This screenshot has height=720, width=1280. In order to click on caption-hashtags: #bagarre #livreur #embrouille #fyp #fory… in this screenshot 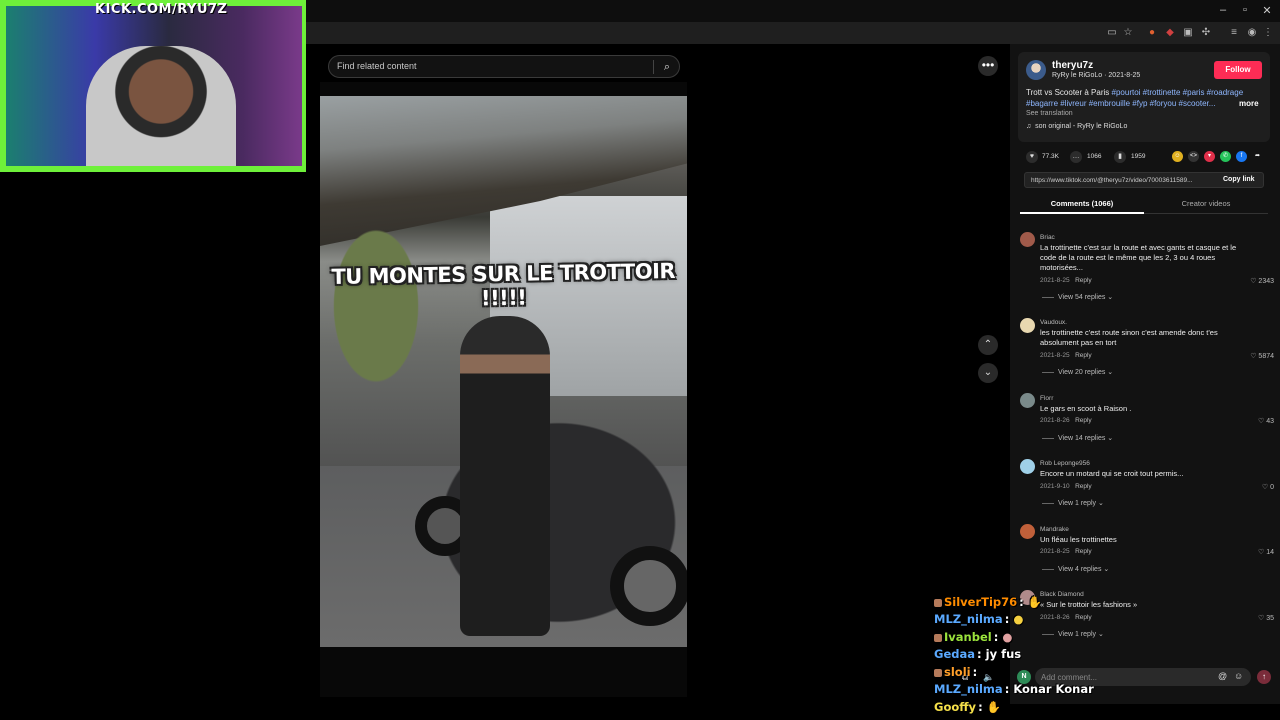, I will do `click(1120, 103)`.